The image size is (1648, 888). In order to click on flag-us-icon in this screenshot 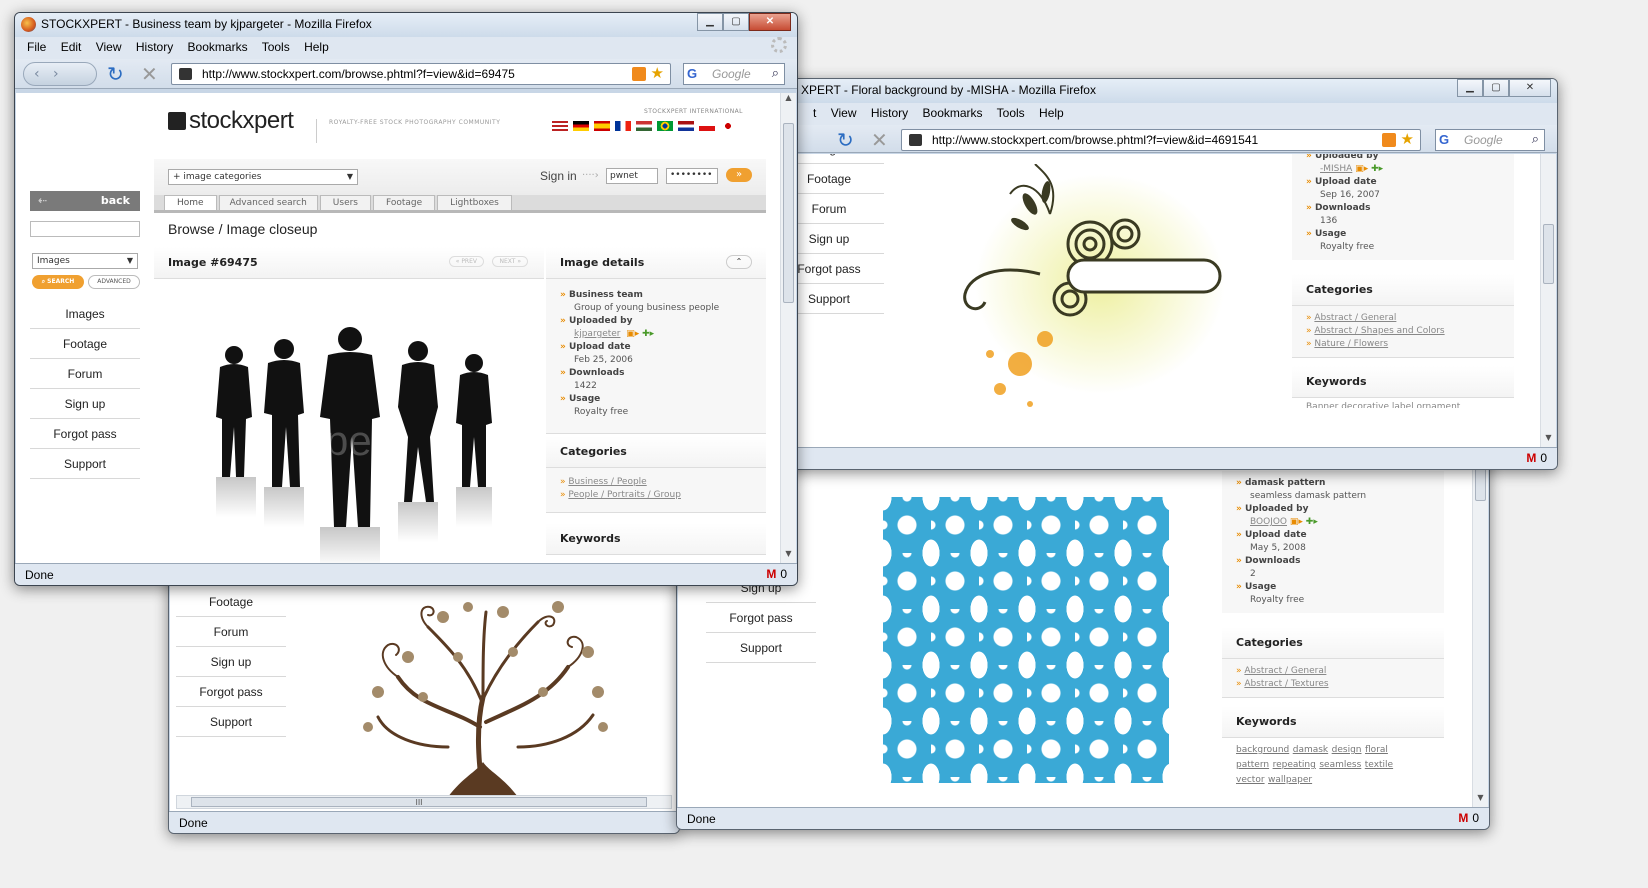, I will do `click(560, 126)`.